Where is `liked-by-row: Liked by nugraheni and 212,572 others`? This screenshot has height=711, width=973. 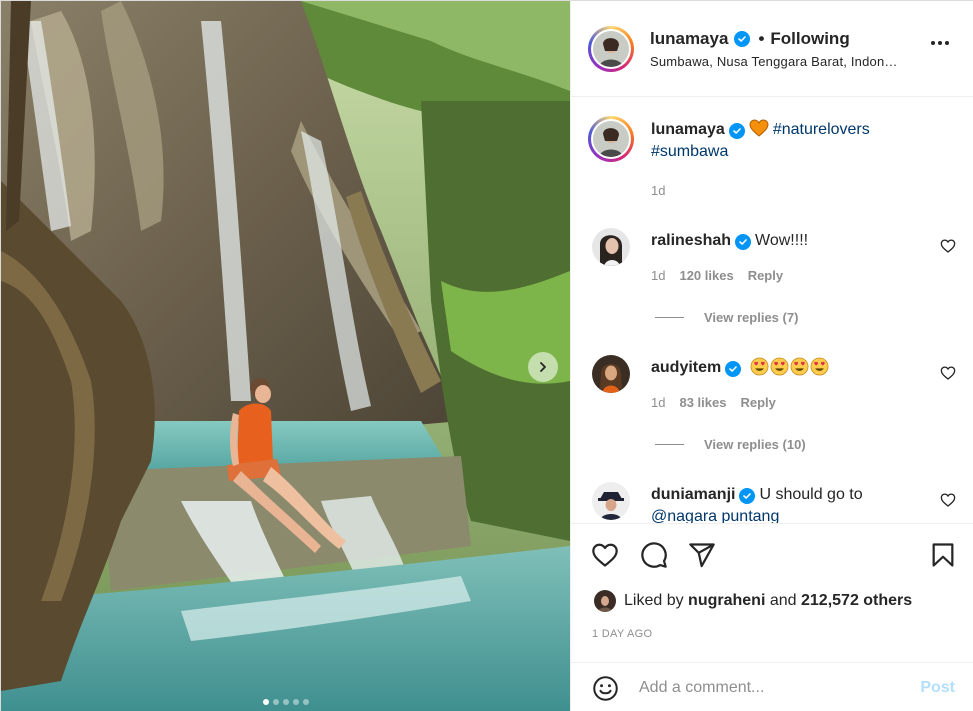 liked-by-row: Liked by nugraheni and 212,572 others is located at coordinates (753, 601).